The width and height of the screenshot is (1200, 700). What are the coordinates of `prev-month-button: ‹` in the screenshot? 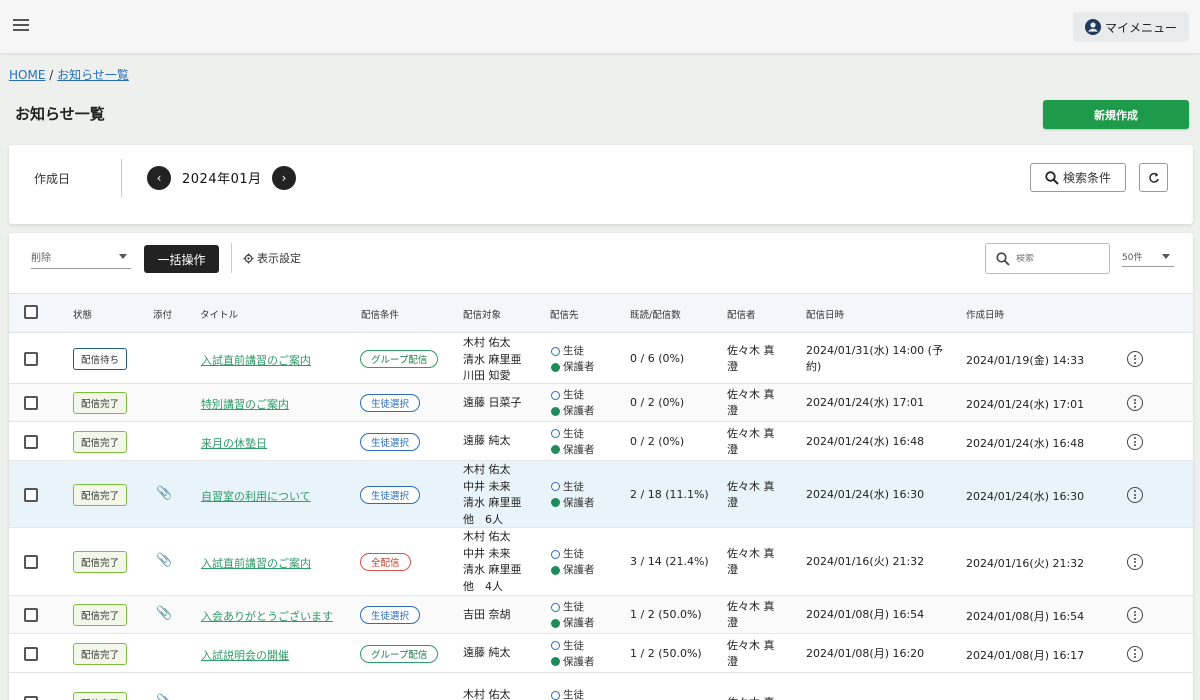 It's located at (159, 178).